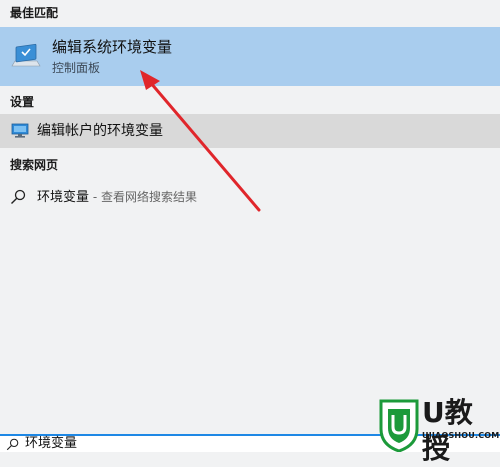  What do you see at coordinates (250, 131) in the screenshot?
I see `settings-result-user-env: 编辑帐户的环境变量` at bounding box center [250, 131].